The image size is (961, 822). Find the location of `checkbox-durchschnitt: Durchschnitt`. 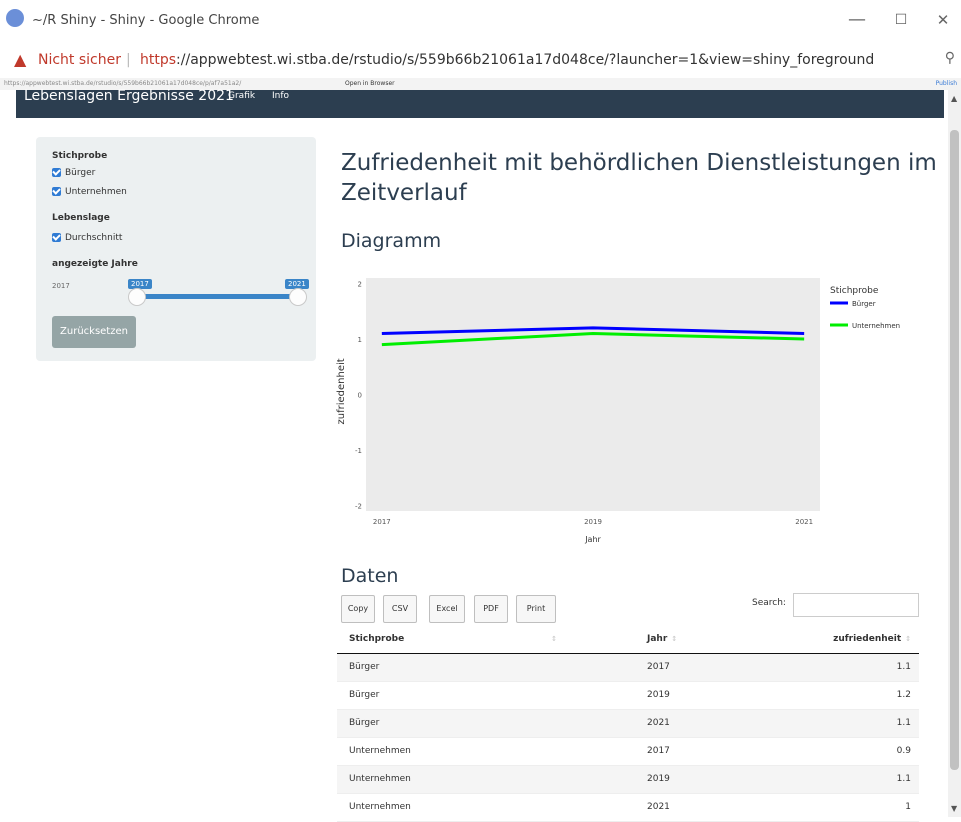

checkbox-durchschnitt: Durchschnitt is located at coordinates (87, 238).